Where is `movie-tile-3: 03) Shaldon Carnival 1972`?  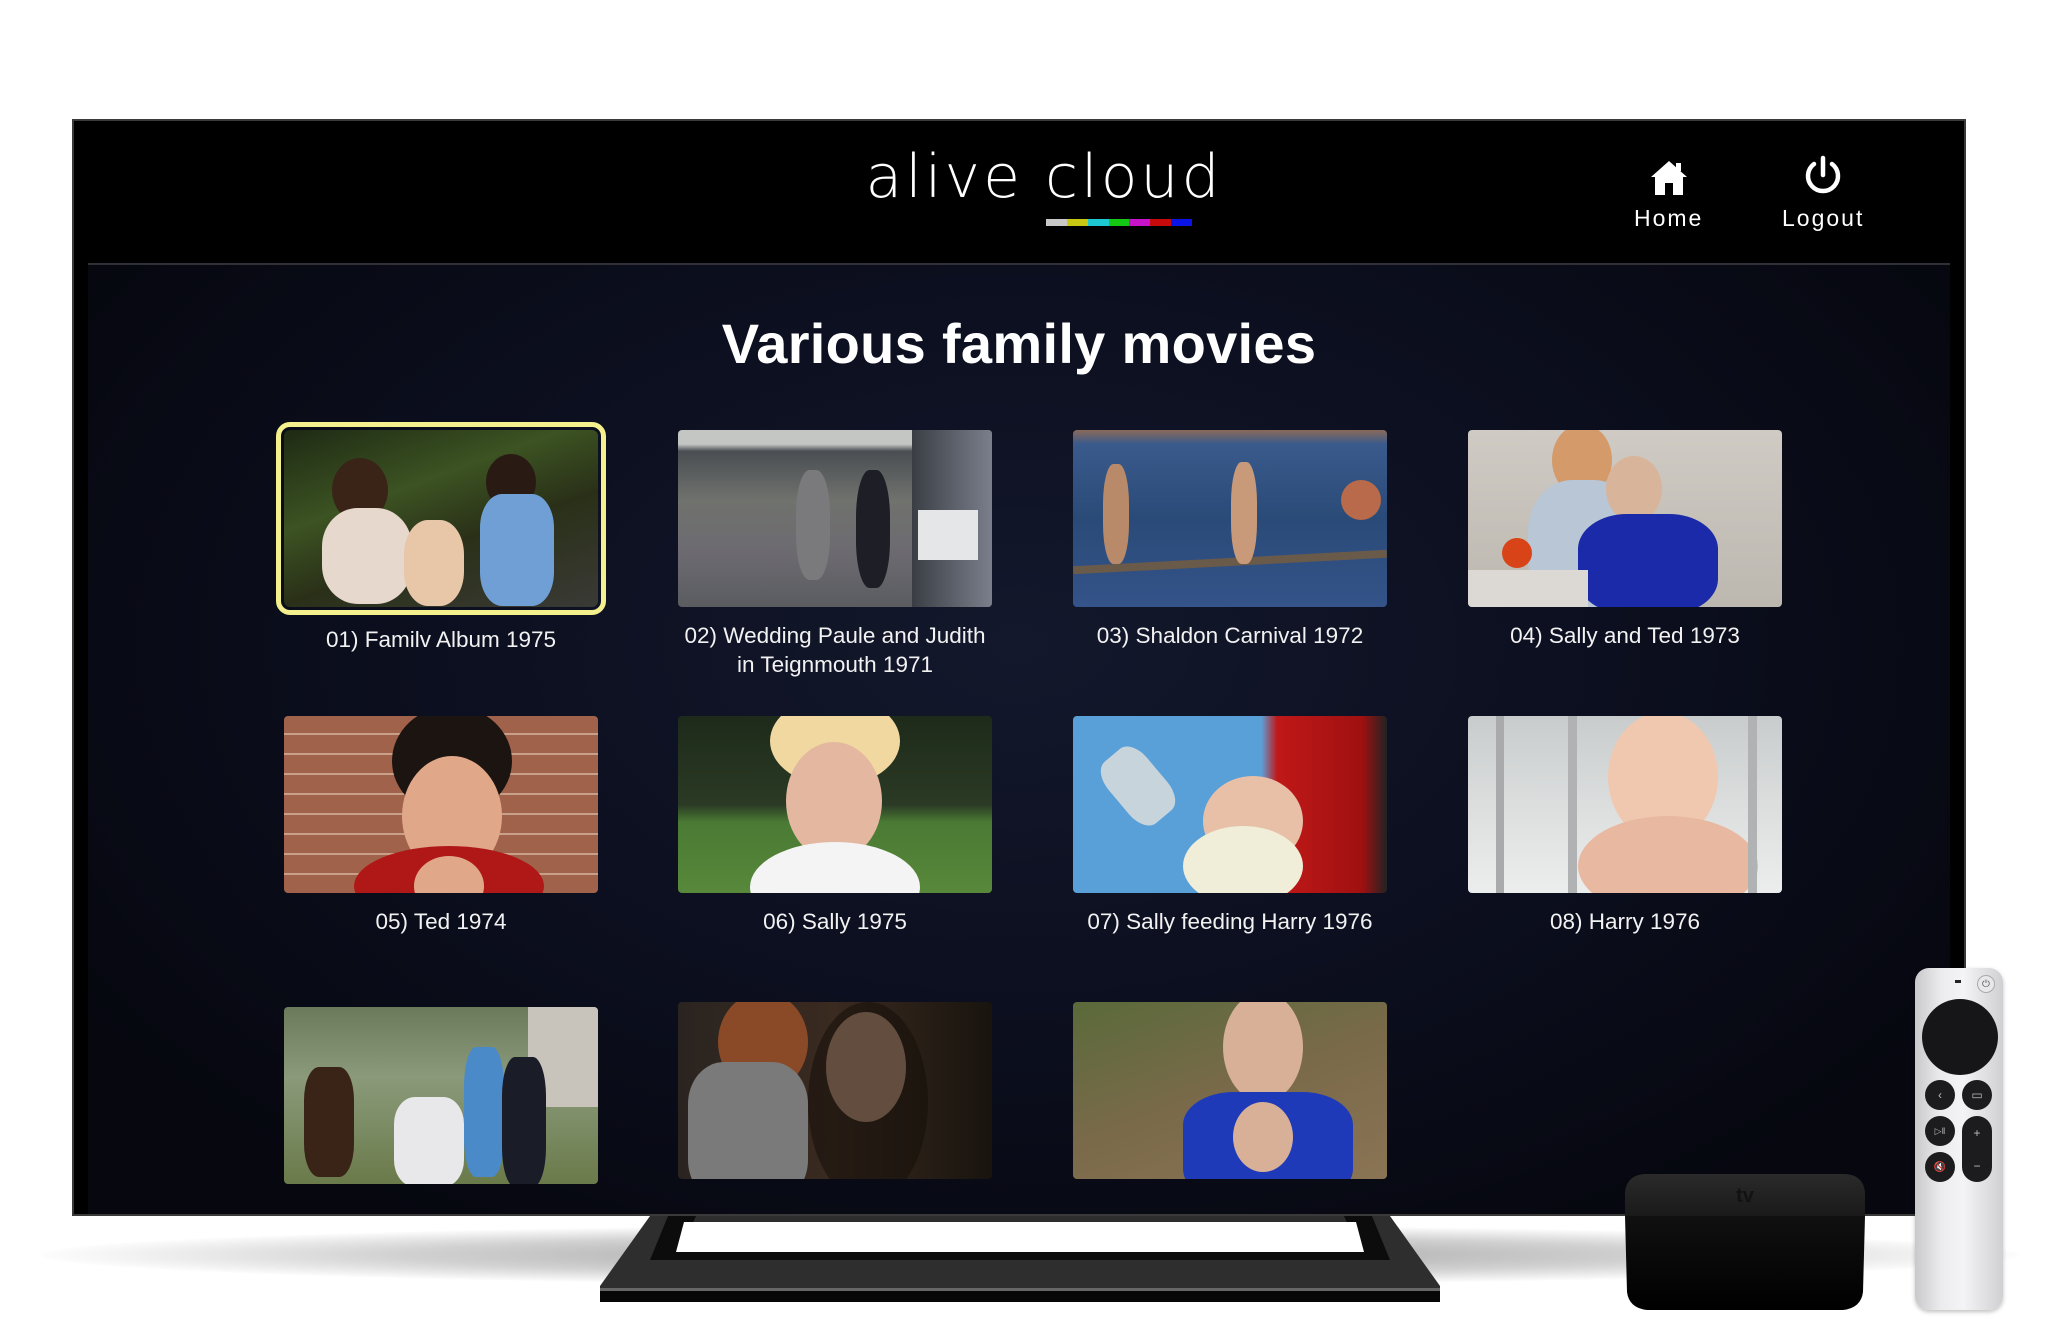
movie-tile-3: 03) Shaldon Carnival 1972 is located at coordinates (1230, 540).